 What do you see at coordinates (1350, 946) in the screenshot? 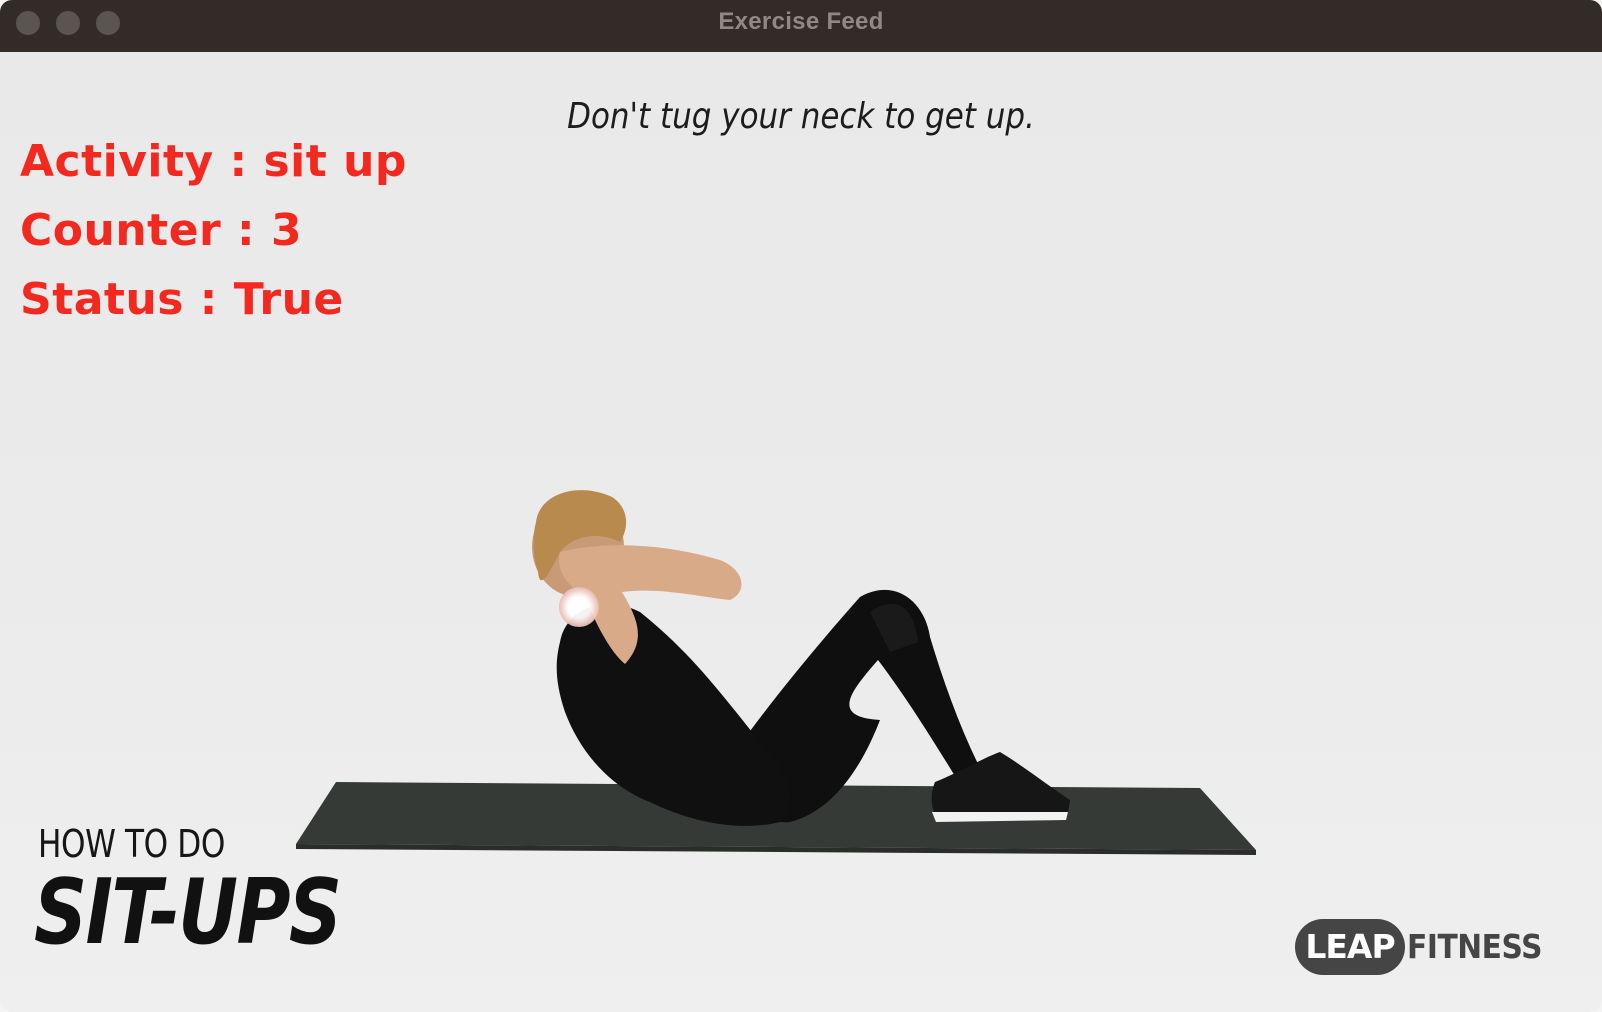
I see `logo-badge-text: LEAP` at bounding box center [1350, 946].